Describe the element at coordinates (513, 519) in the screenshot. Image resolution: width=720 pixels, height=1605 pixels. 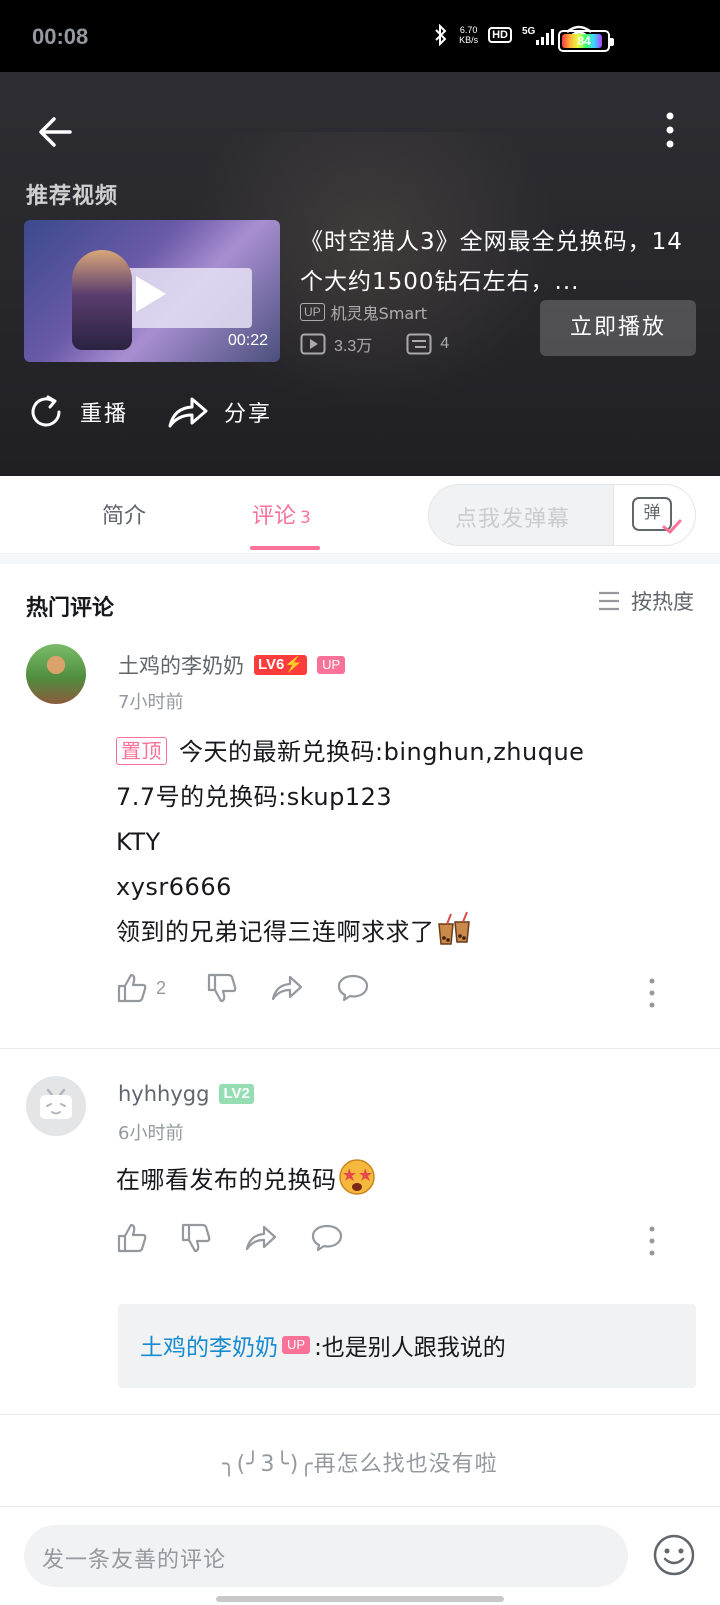
I see `danmaku-placeholder: 点我发弹幕` at that location.